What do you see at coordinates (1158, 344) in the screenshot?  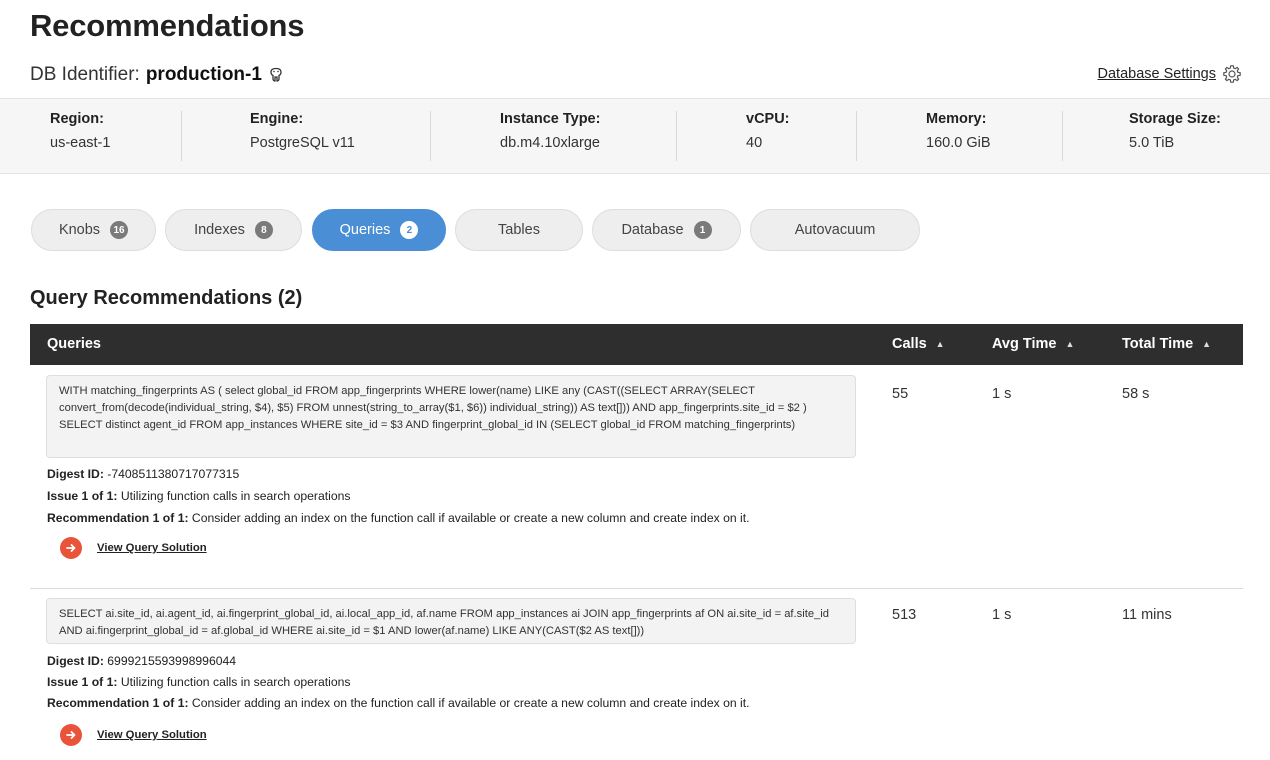 I see `column-header-label: Total Time` at bounding box center [1158, 344].